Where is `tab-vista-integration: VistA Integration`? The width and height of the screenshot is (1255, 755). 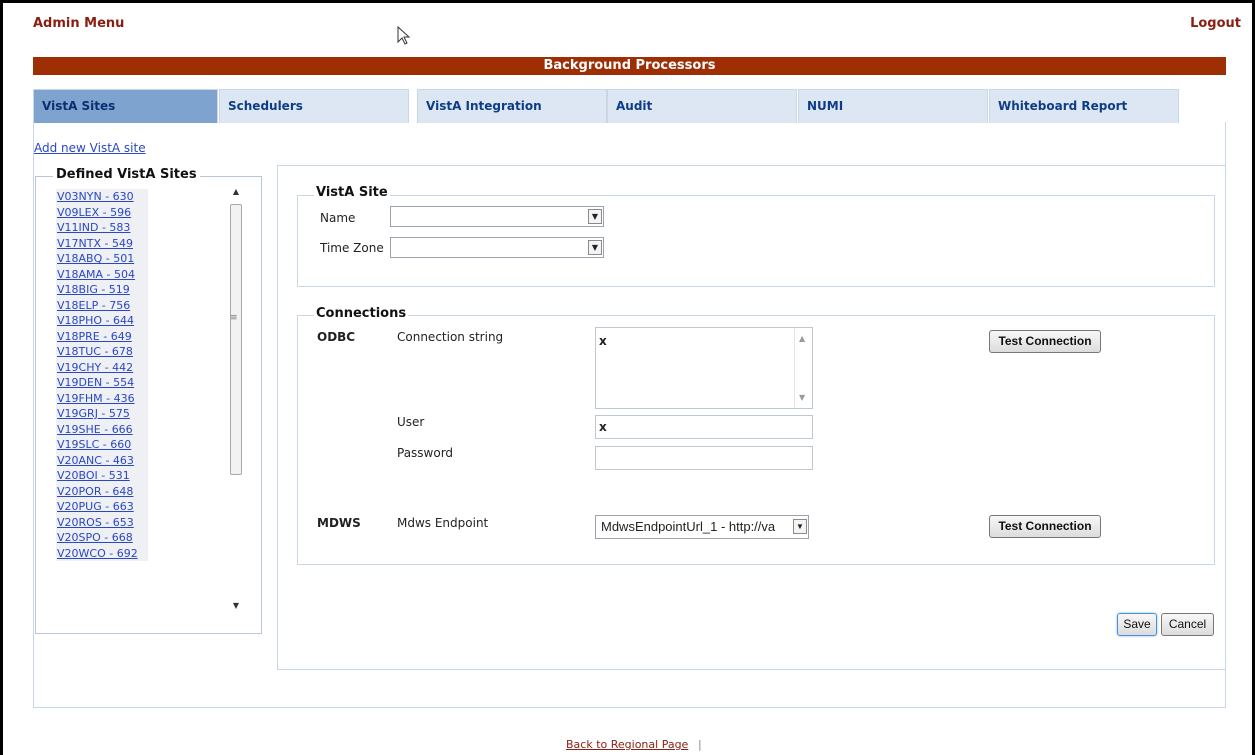
tab-vista-integration: VistA Integration is located at coordinates (512, 106).